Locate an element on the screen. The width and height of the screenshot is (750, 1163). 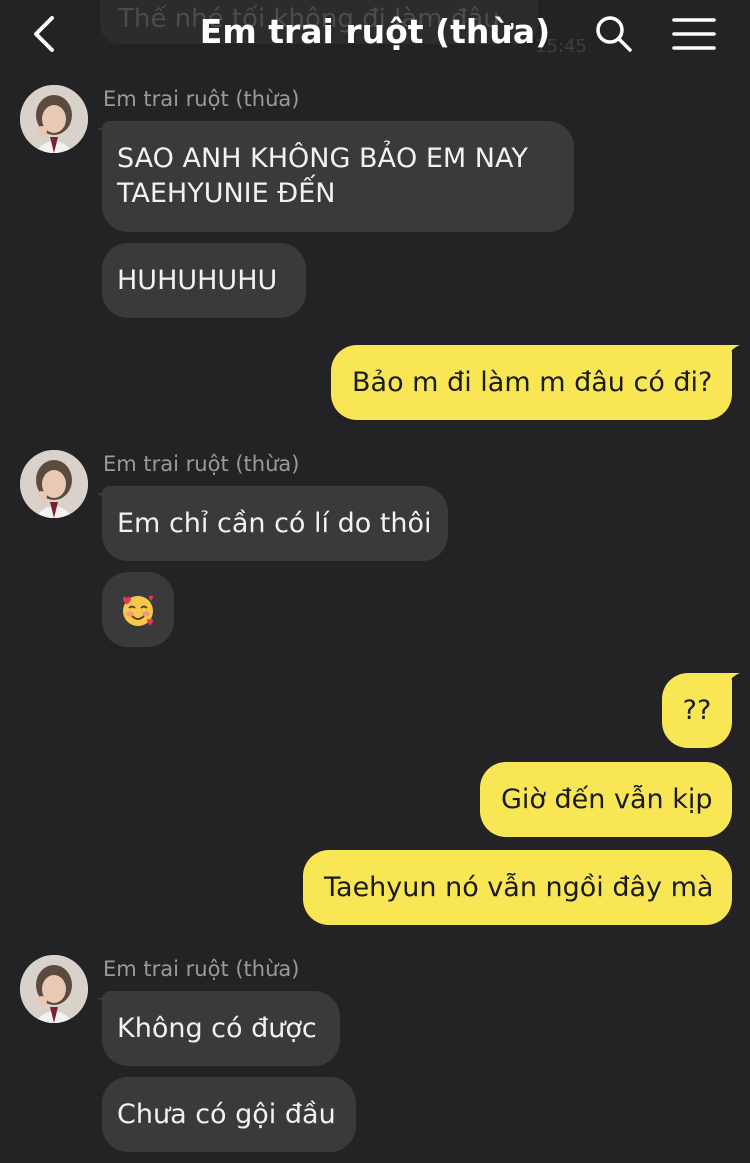
search-button is located at coordinates (614, 34).